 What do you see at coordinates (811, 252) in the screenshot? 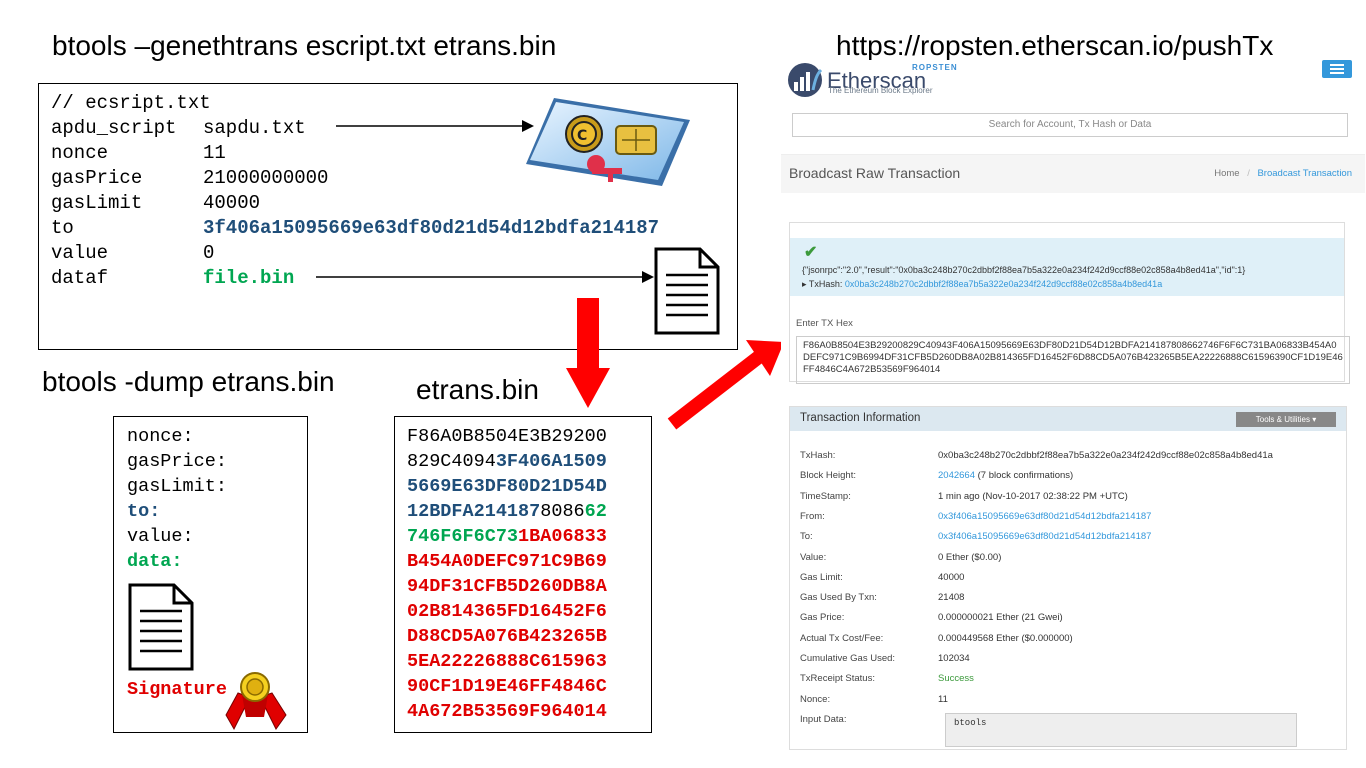
I see `check-icon: ✔` at bounding box center [811, 252].